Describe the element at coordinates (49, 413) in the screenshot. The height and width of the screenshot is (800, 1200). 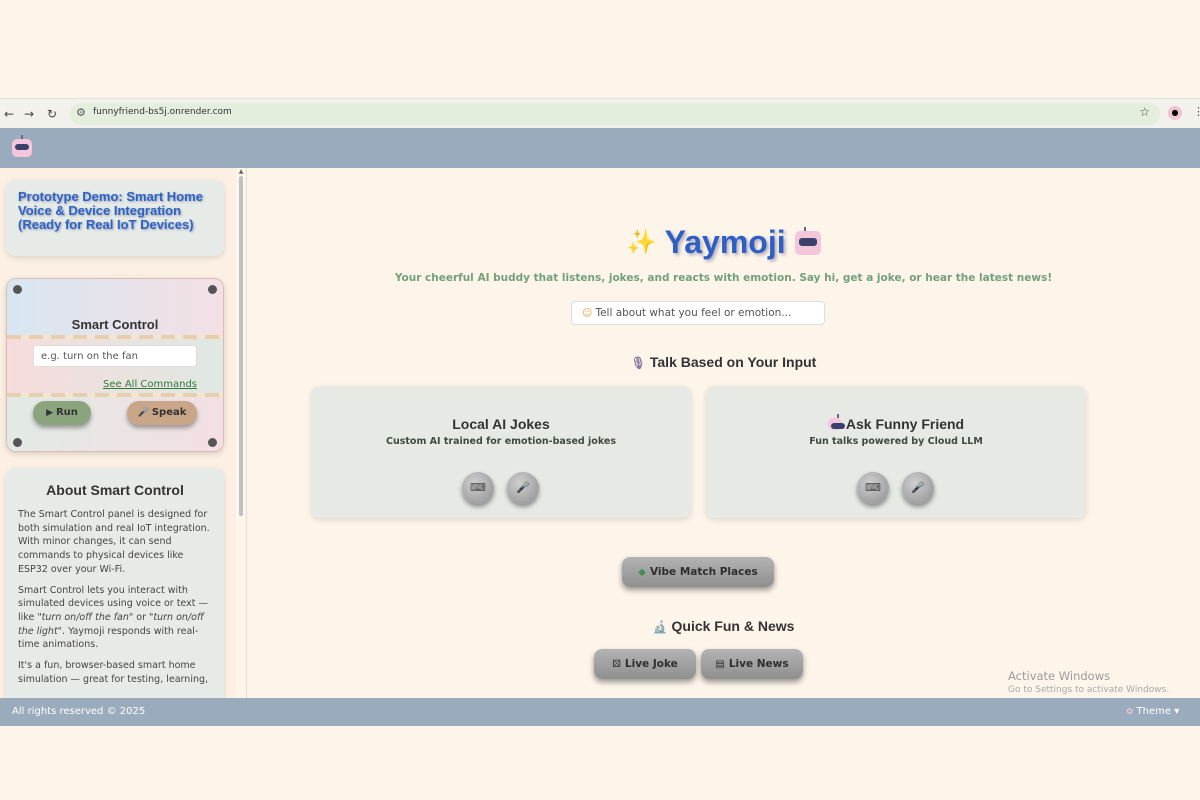
I see `play-icon: ▶` at that location.